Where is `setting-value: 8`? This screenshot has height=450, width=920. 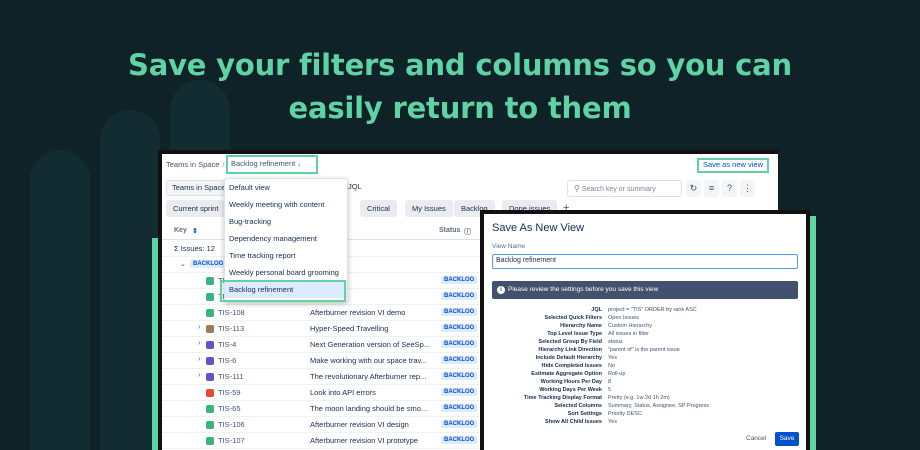
setting-value: 8 is located at coordinates (610, 382).